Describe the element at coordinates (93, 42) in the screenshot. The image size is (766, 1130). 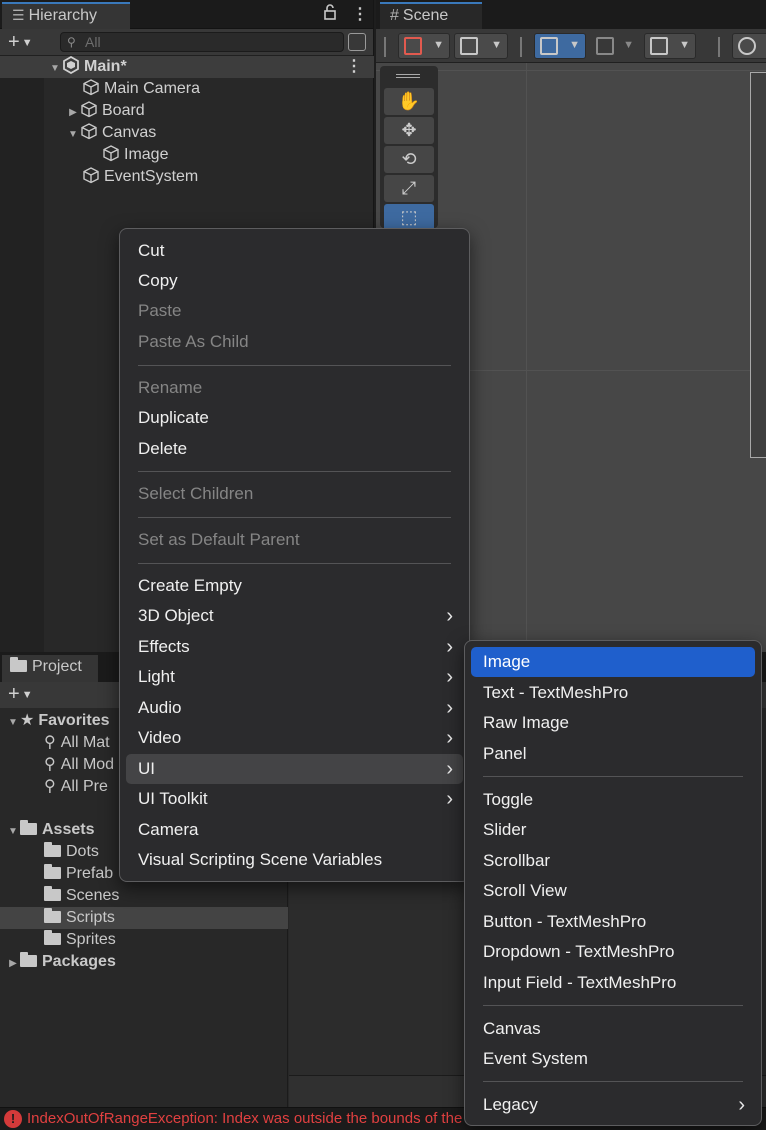
I see `search-placeholder: All` at that location.